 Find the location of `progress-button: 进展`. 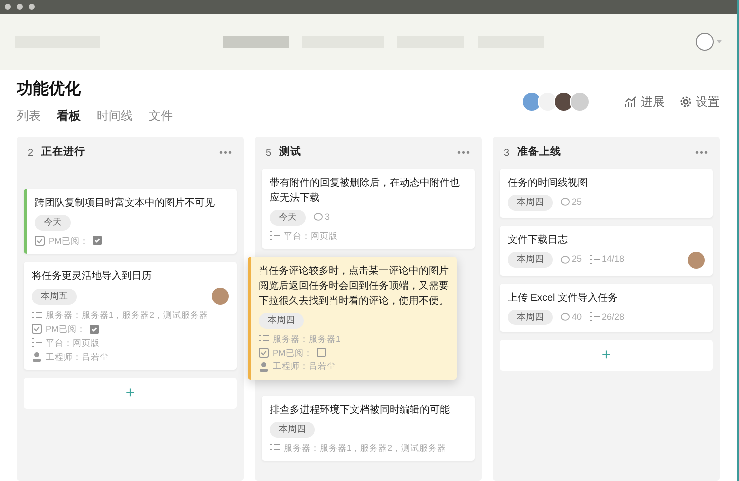

progress-button: 进展 is located at coordinates (645, 101).